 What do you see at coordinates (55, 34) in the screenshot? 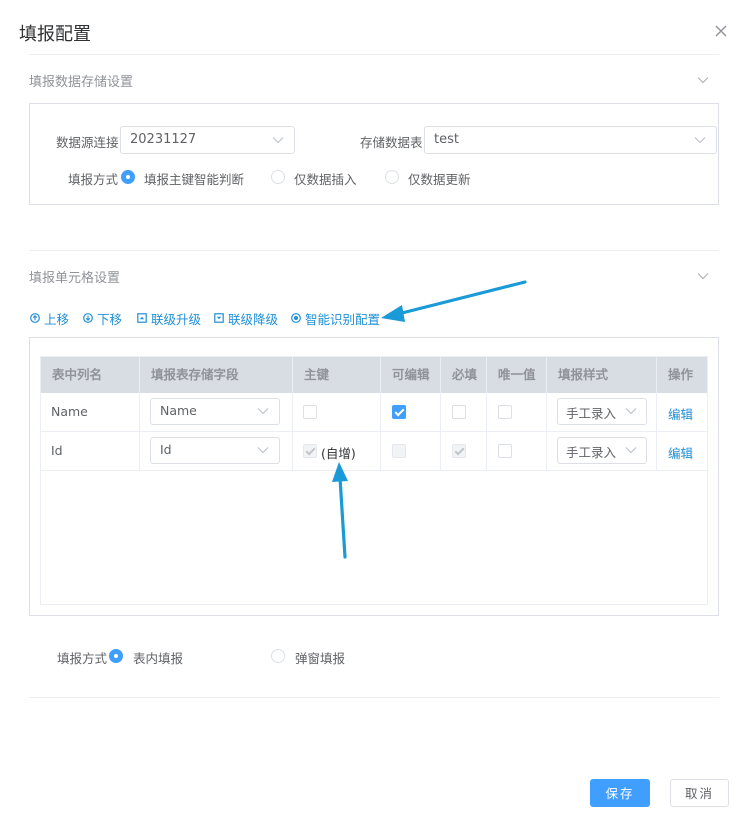
I see `dialog-title: 填报配置` at bounding box center [55, 34].